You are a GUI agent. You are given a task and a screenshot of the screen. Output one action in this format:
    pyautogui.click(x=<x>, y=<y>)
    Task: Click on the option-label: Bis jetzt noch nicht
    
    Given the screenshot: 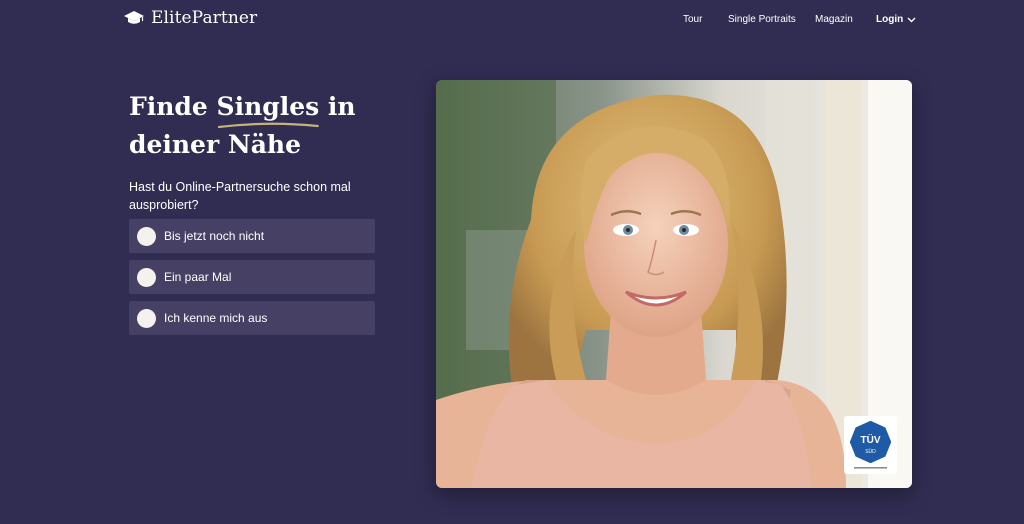 What is the action you would take?
    pyautogui.click(x=214, y=236)
    